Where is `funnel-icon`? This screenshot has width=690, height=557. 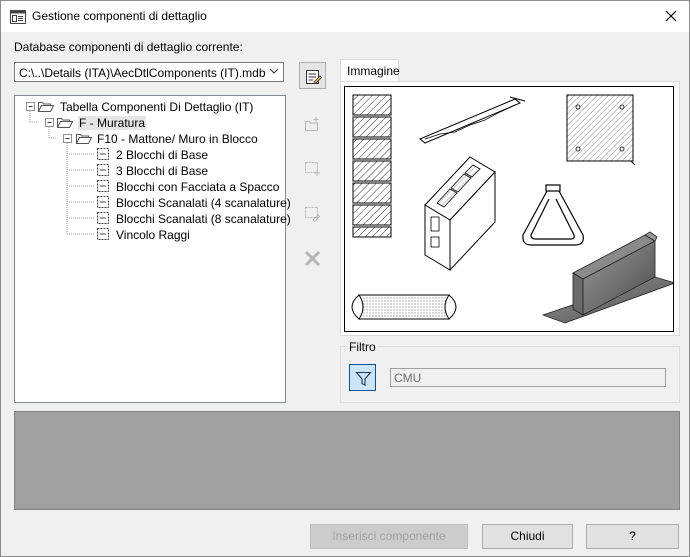
funnel-icon is located at coordinates (363, 378).